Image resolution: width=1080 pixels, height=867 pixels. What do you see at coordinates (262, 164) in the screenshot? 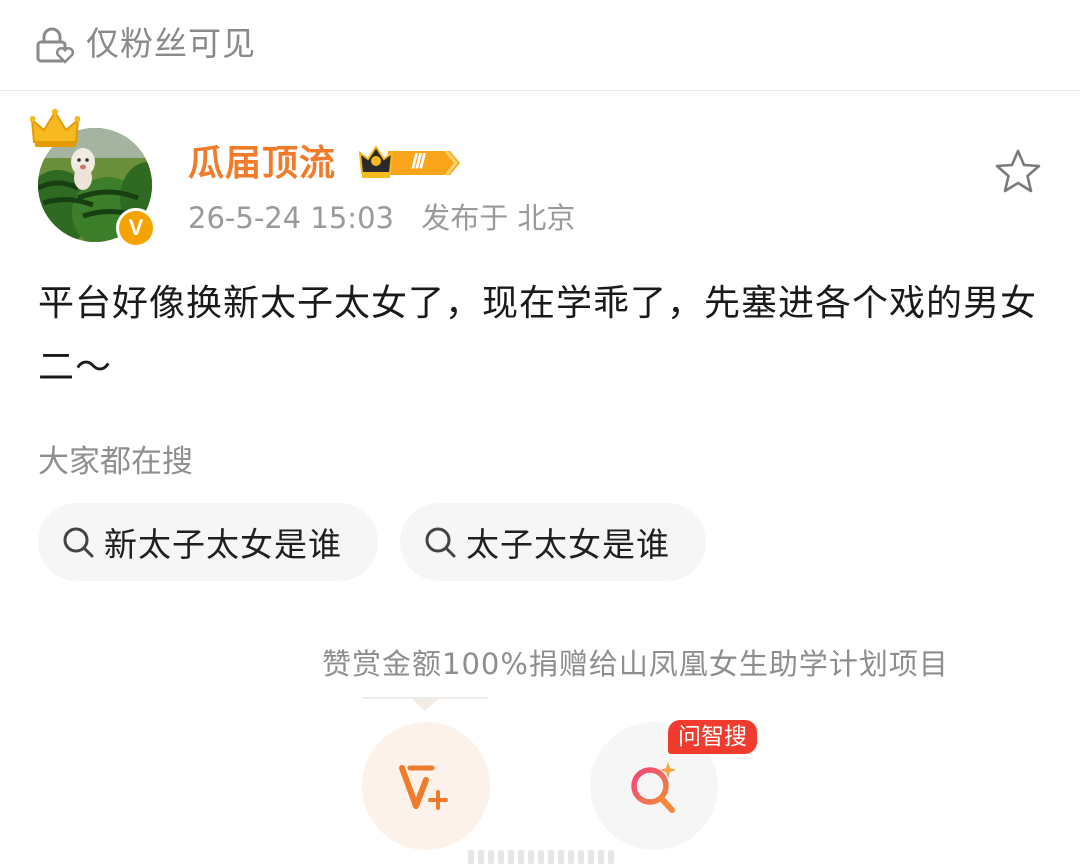
I see `username: 瓜届顶流` at bounding box center [262, 164].